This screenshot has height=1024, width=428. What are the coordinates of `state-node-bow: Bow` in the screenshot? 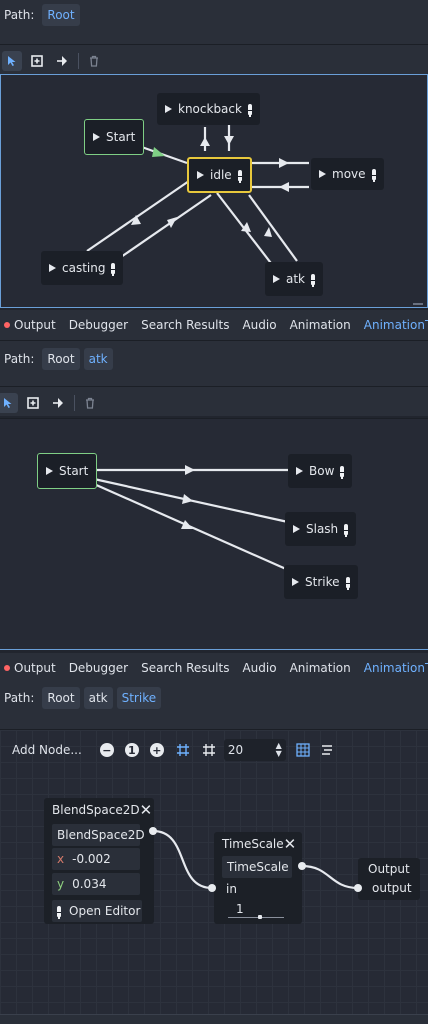 It's located at (320, 471).